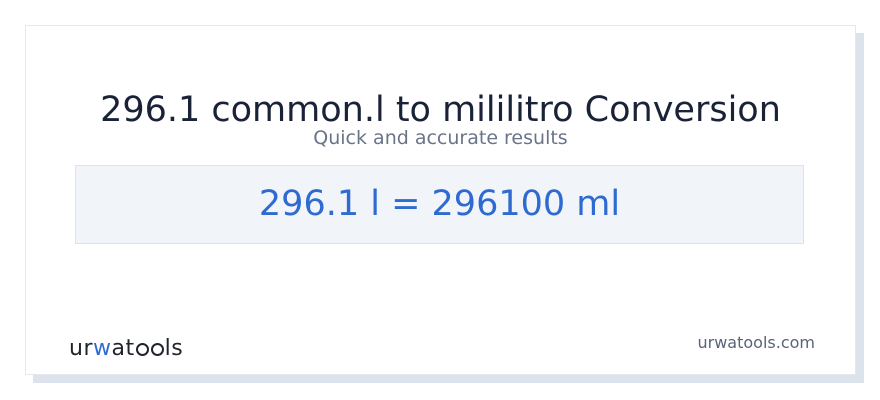 This screenshot has height=400, width=880. I want to click on conversion-result: 296.1 l = 296100 ml, so click(439, 204).